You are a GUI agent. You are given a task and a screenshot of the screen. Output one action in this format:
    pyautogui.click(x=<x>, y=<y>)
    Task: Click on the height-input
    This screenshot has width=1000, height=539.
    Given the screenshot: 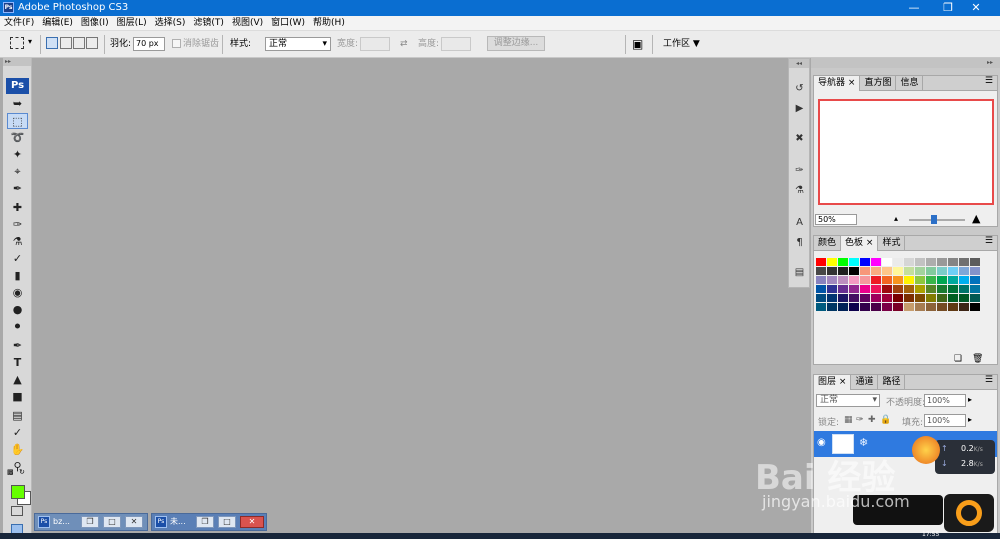 What is the action you would take?
    pyautogui.click(x=456, y=44)
    